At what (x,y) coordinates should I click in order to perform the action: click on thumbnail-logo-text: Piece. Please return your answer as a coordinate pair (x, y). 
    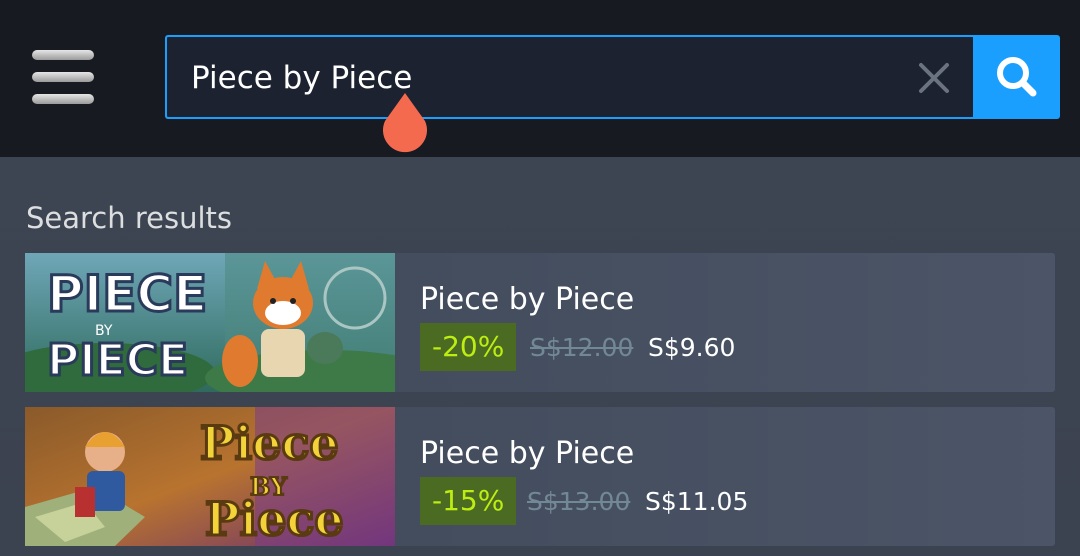
    Looking at the image, I should click on (269, 443).